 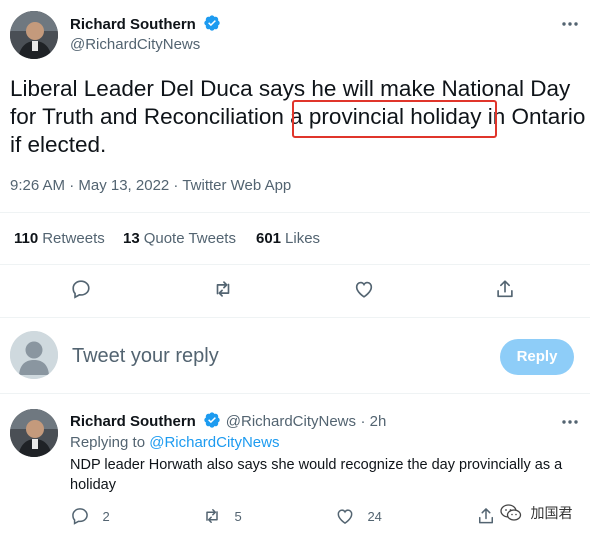 I want to click on quotes-stat: 13 Quote Tweets, so click(x=179, y=238).